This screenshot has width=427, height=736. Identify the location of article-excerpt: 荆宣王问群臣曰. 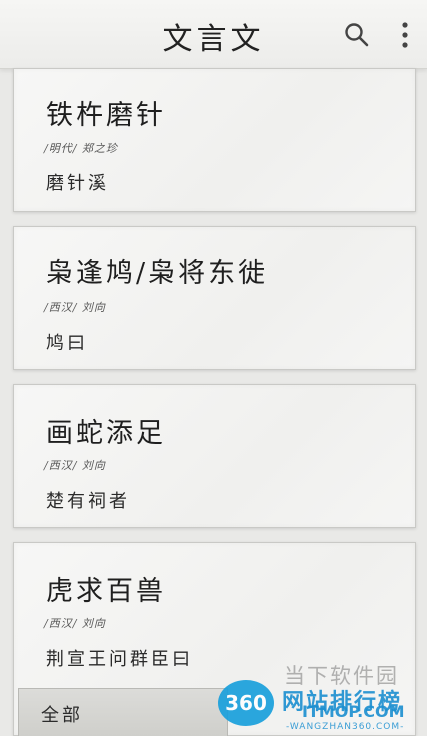
(119, 659).